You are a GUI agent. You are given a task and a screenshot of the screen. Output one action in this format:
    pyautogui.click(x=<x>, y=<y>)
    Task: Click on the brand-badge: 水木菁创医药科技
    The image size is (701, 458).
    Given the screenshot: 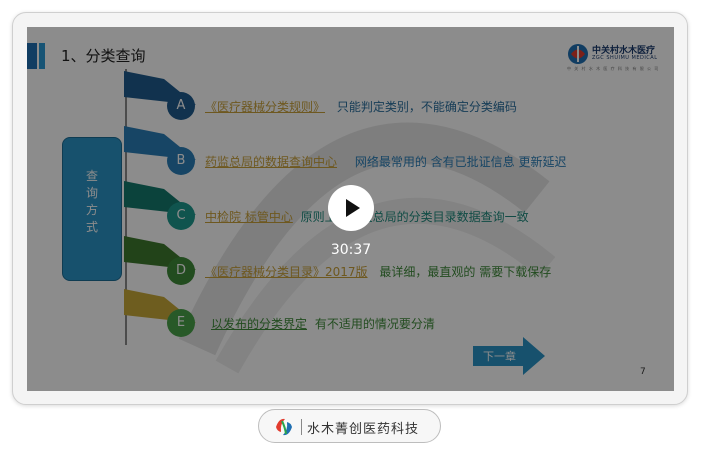 What is the action you would take?
    pyautogui.click(x=349, y=426)
    